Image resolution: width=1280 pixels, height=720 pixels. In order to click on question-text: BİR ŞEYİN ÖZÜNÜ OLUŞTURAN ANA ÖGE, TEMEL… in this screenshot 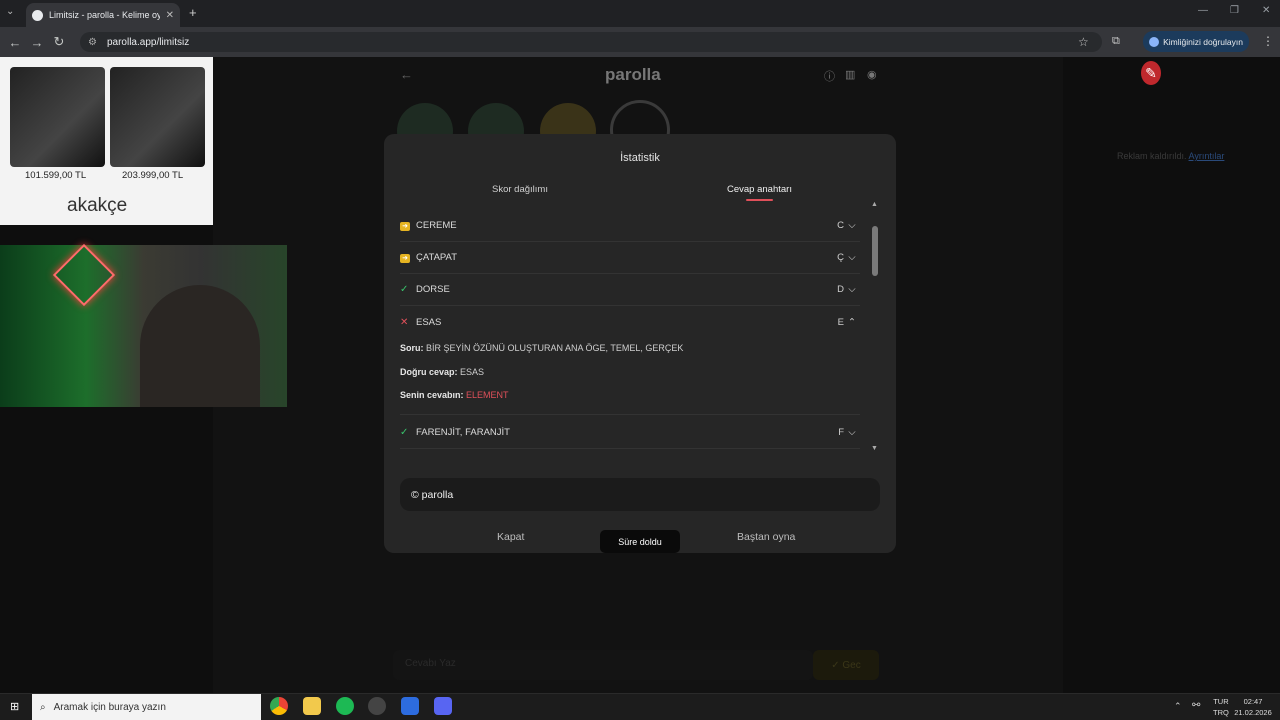, I will do `click(555, 348)`.